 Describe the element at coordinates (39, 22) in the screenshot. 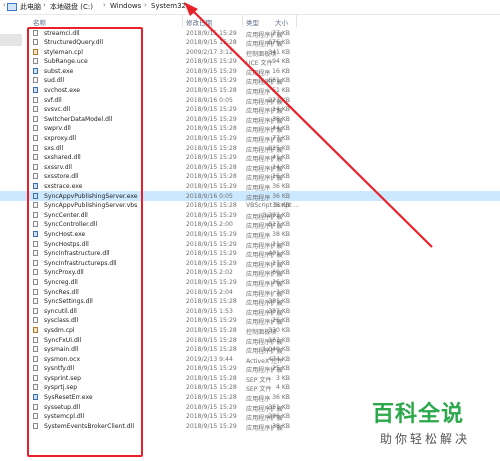

I see `column-name-header: 名称` at that location.